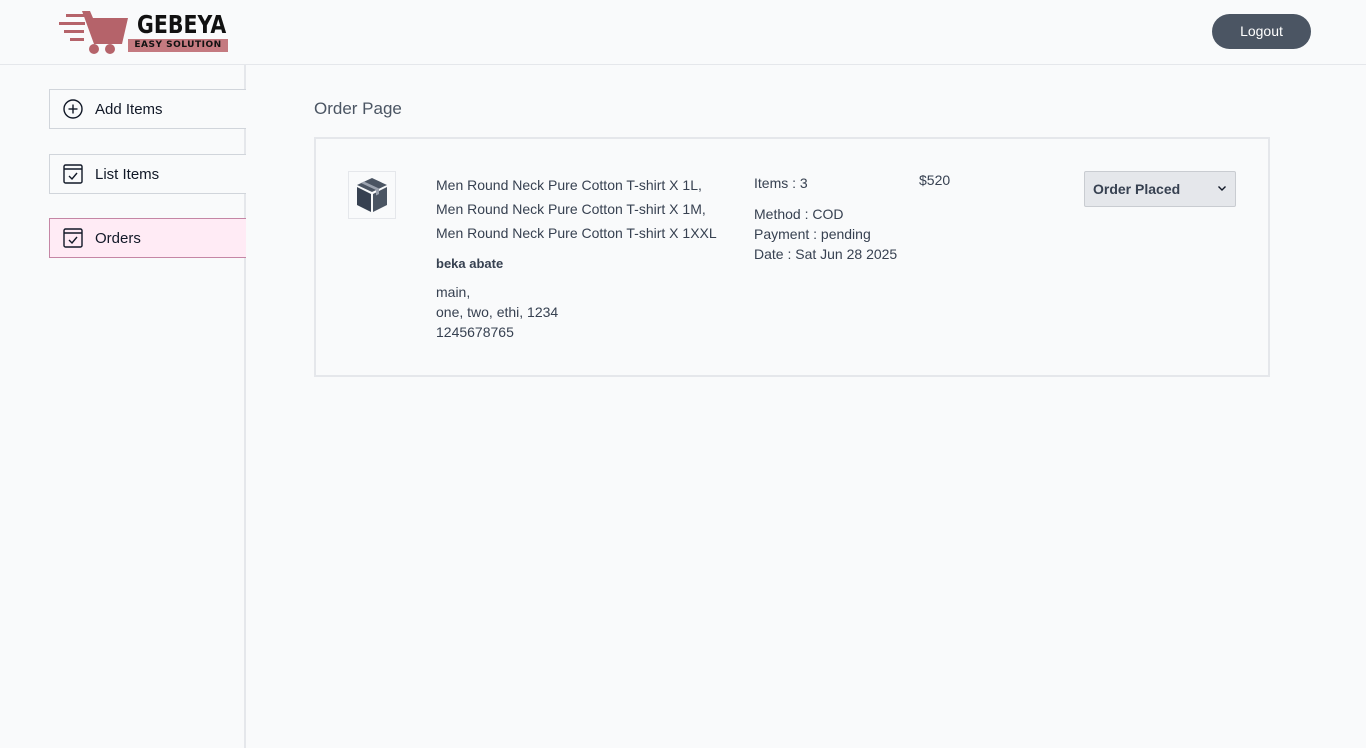 The image size is (1366, 748). I want to click on parcel-icon, so click(372, 195).